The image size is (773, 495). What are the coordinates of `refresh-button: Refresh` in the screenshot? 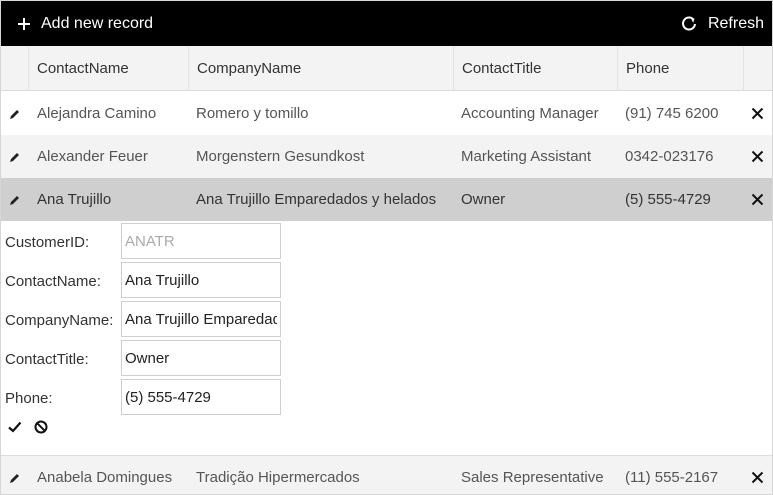 It's located at (722, 24).